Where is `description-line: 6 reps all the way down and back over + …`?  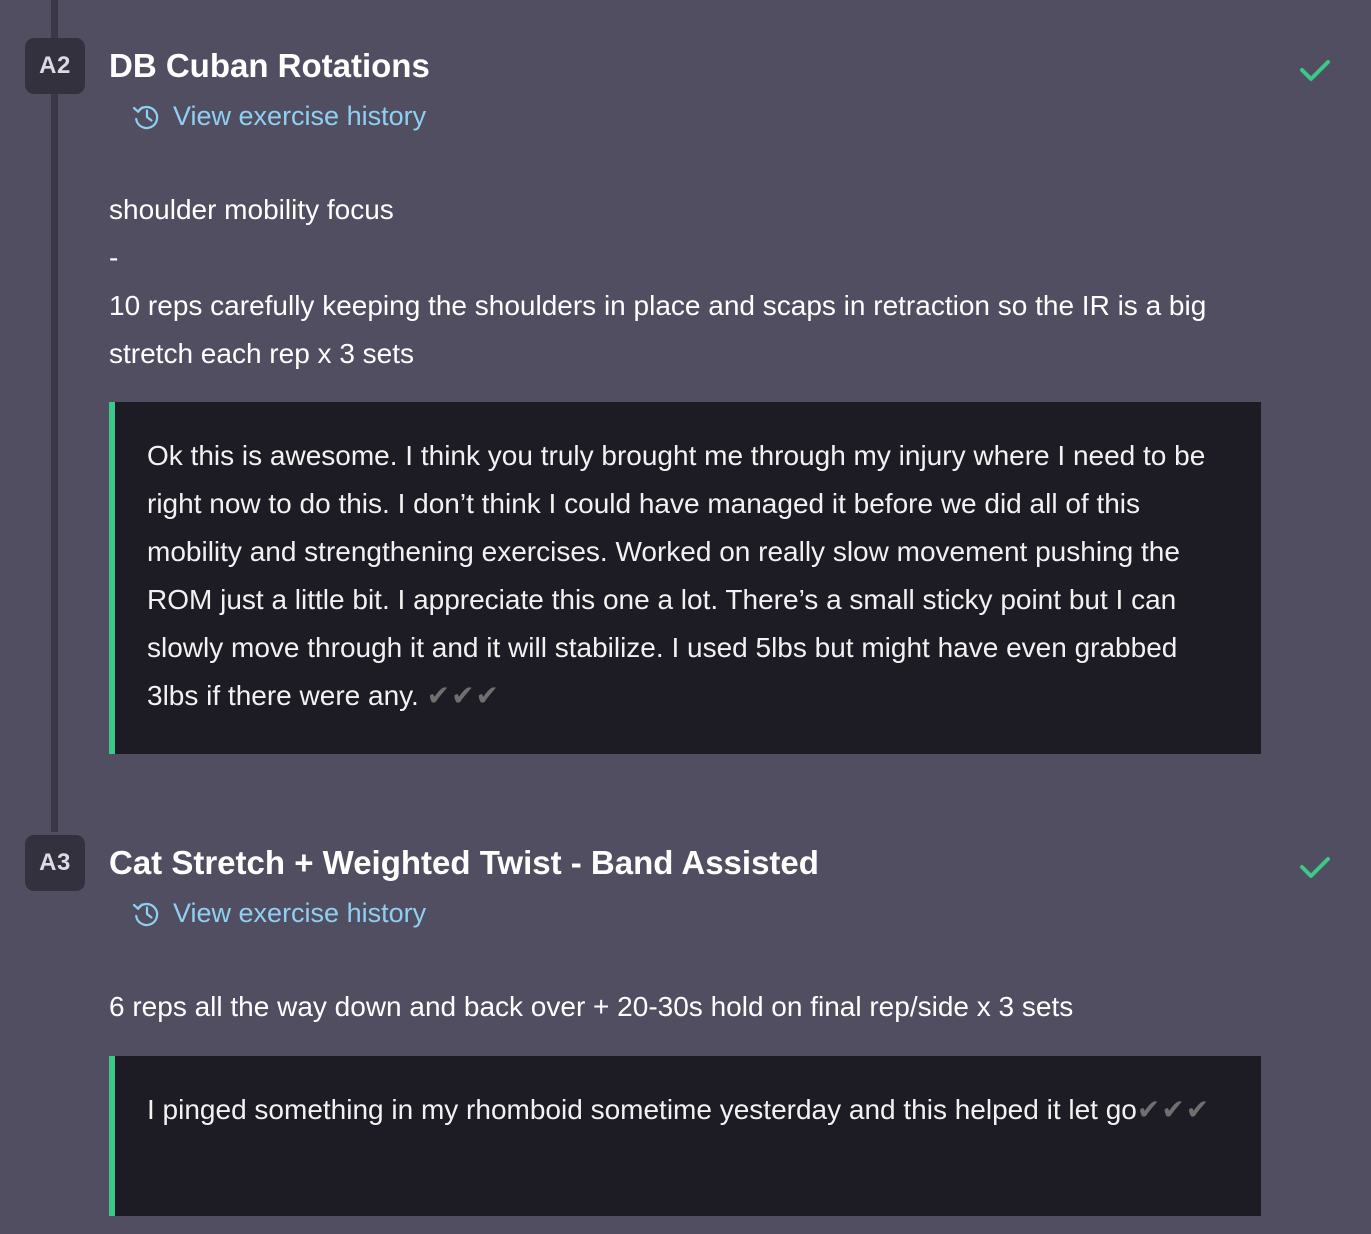
description-line: 6 reps all the way down and back over + … is located at coordinates (591, 1006).